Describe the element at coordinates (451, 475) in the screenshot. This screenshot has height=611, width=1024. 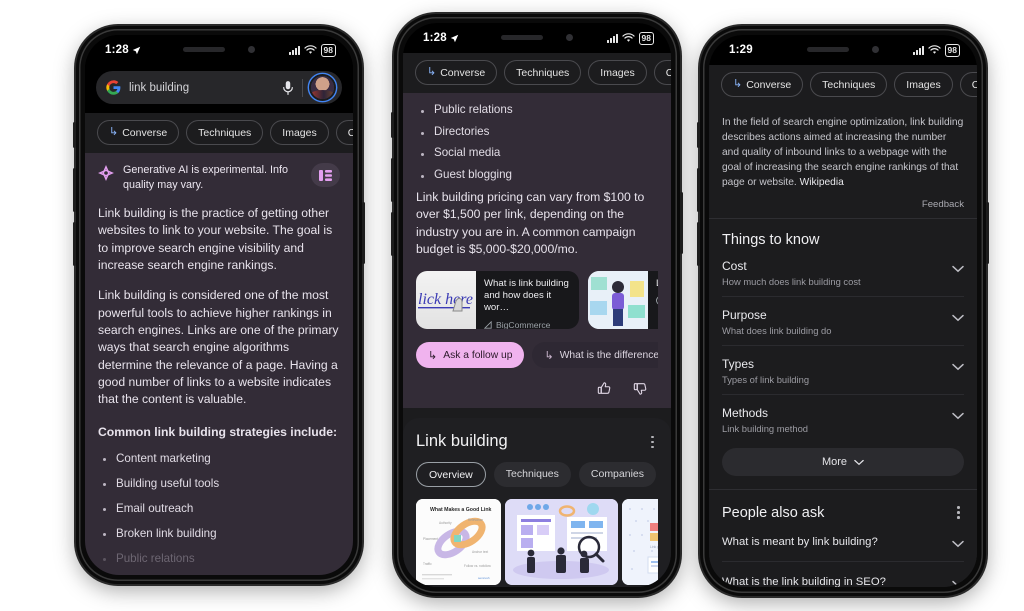
I see `tab-overview: Overview` at that location.